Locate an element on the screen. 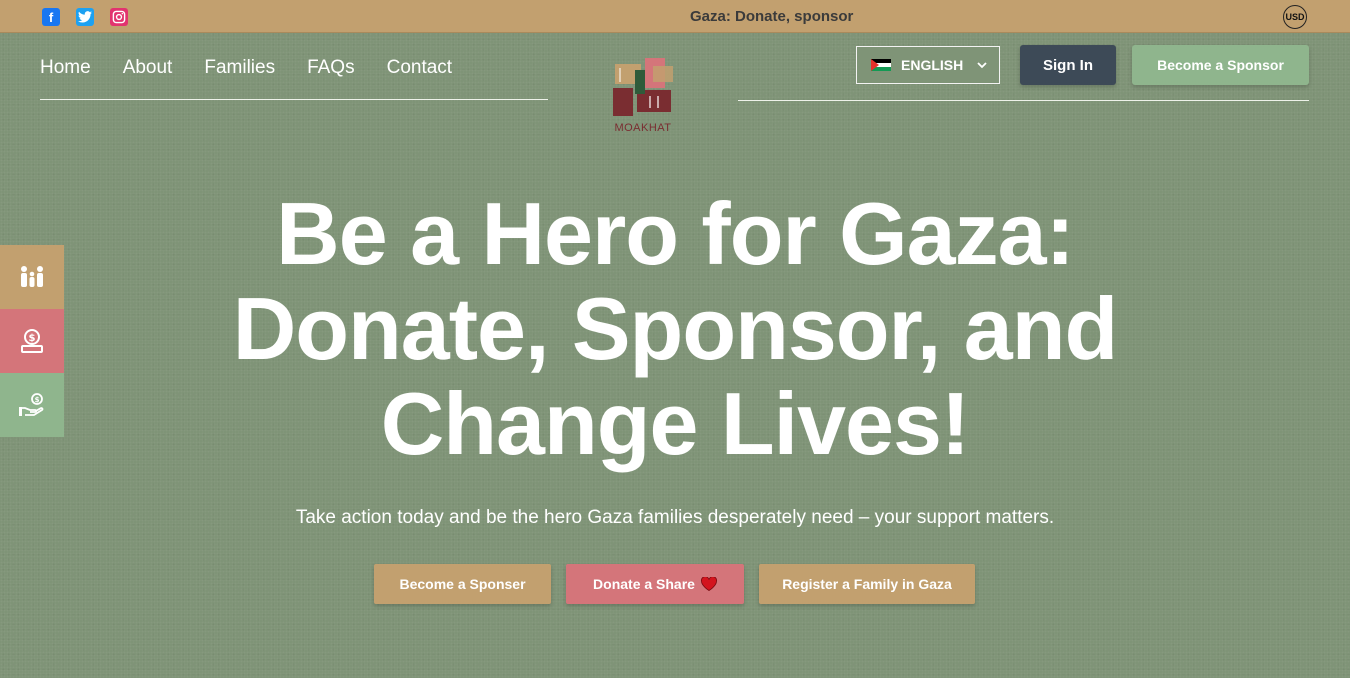  facebook-icon: f is located at coordinates (51, 17).